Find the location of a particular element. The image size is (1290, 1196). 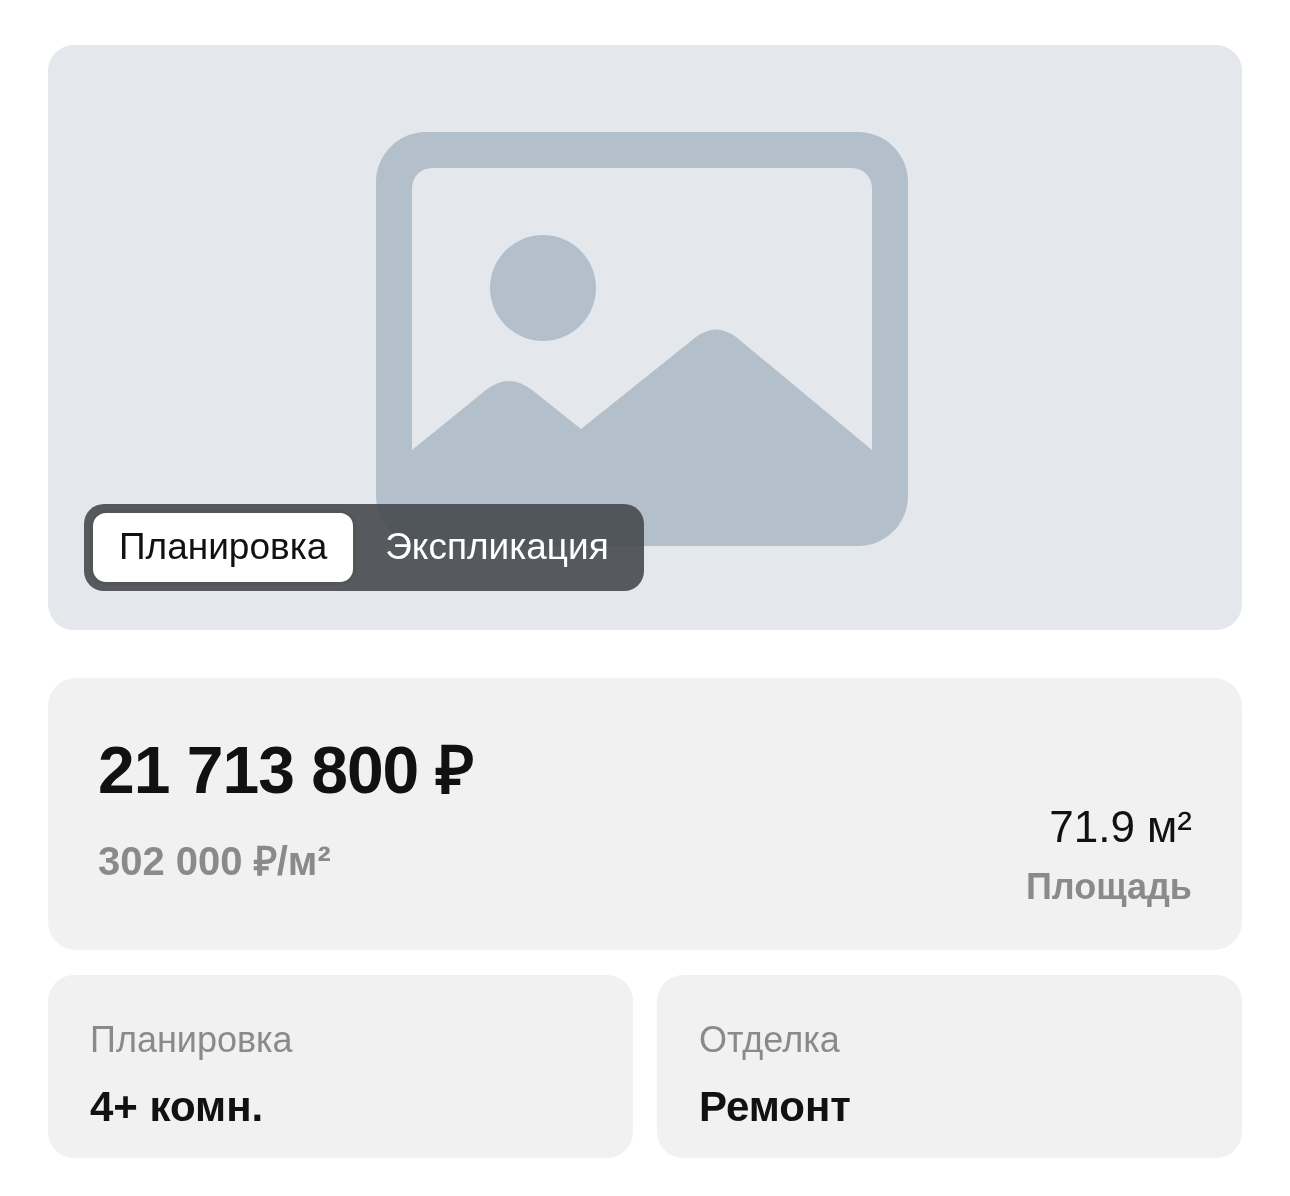

tab: Планировка is located at coordinates (223, 547).